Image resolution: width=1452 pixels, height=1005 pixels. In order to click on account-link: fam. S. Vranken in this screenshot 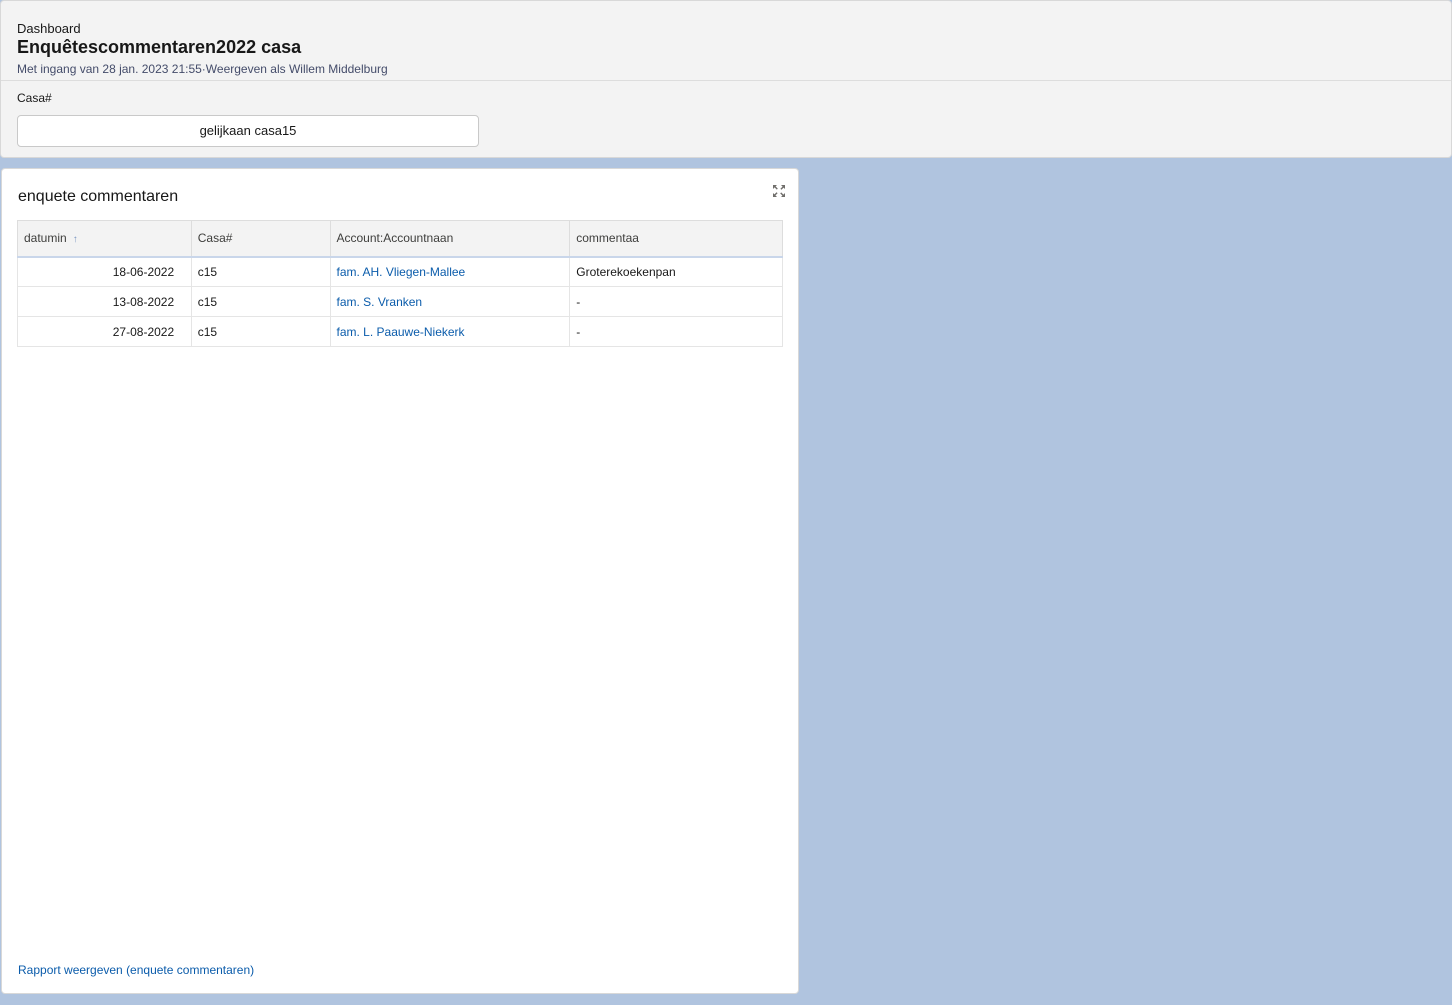, I will do `click(380, 302)`.